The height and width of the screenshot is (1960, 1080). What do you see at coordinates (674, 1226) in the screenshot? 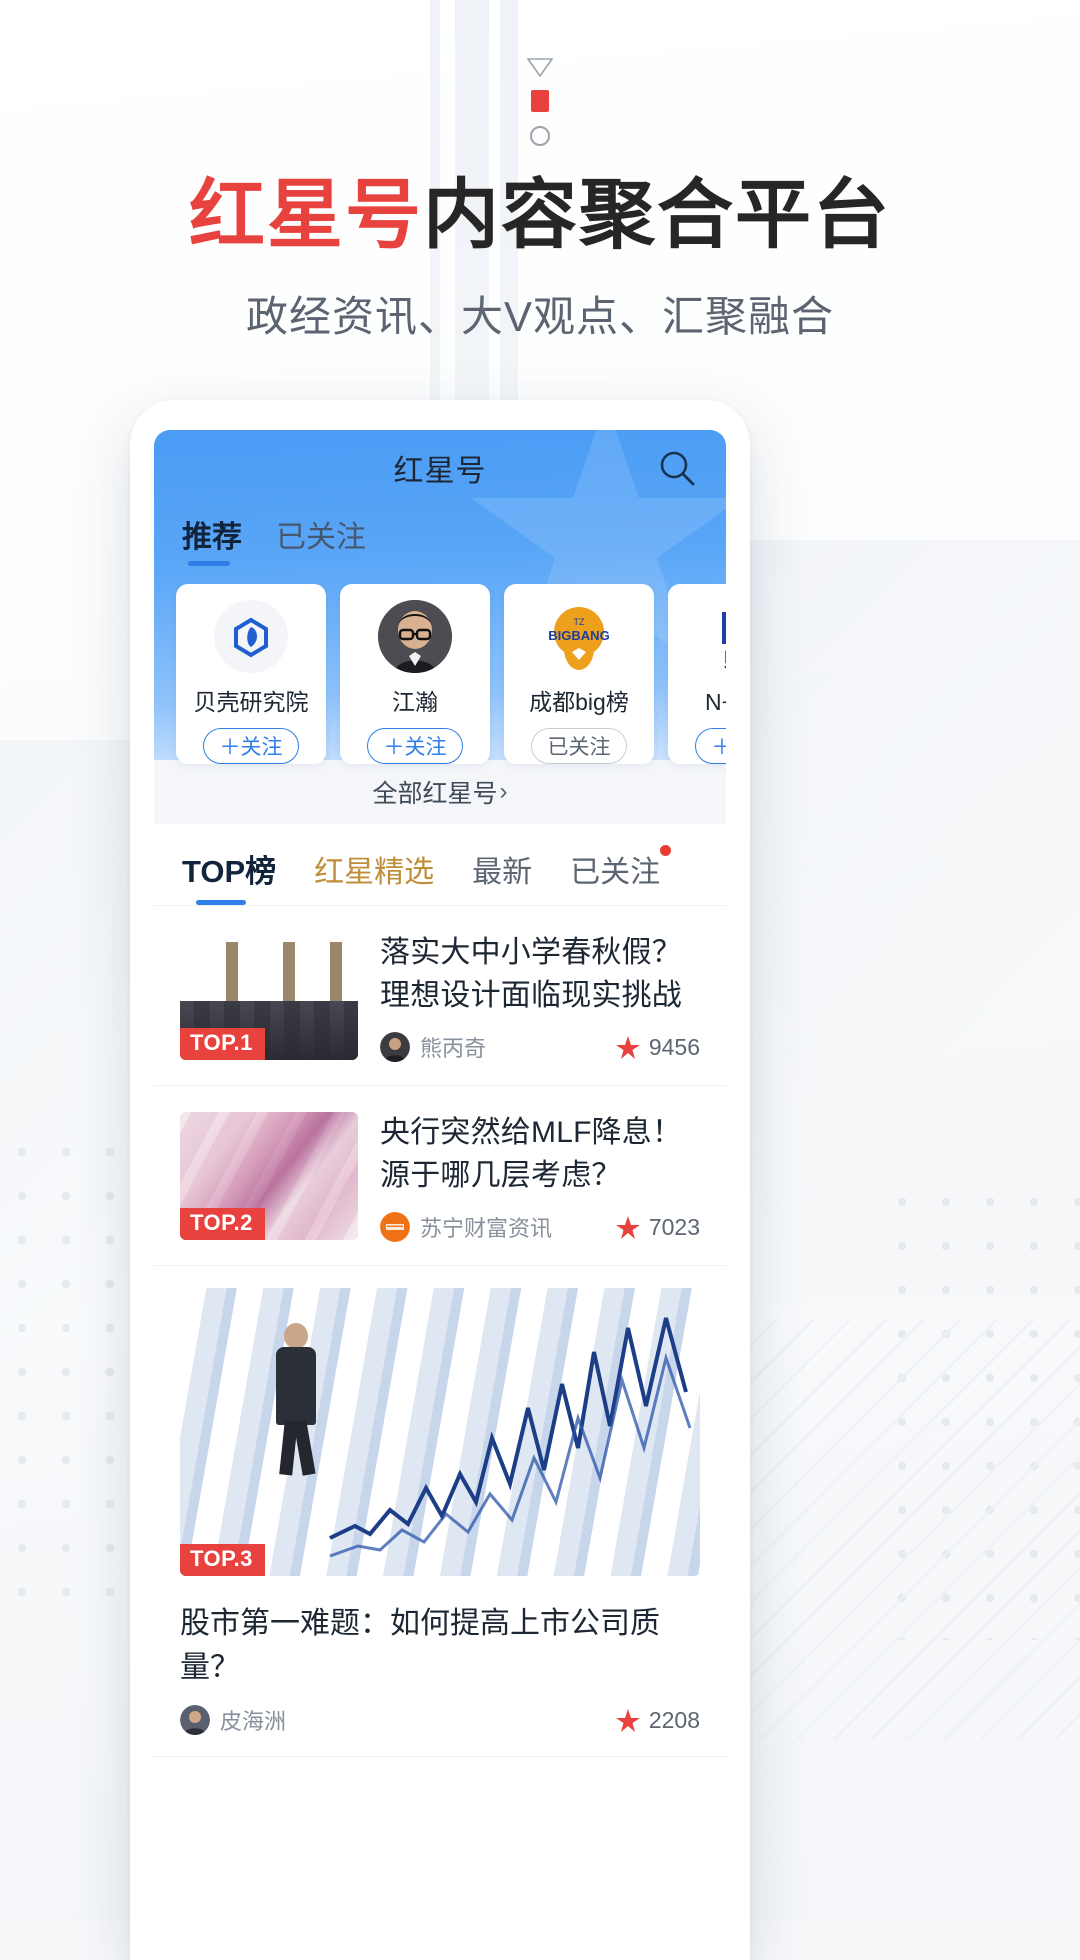
I see `news-hot-count: 7023` at bounding box center [674, 1226].